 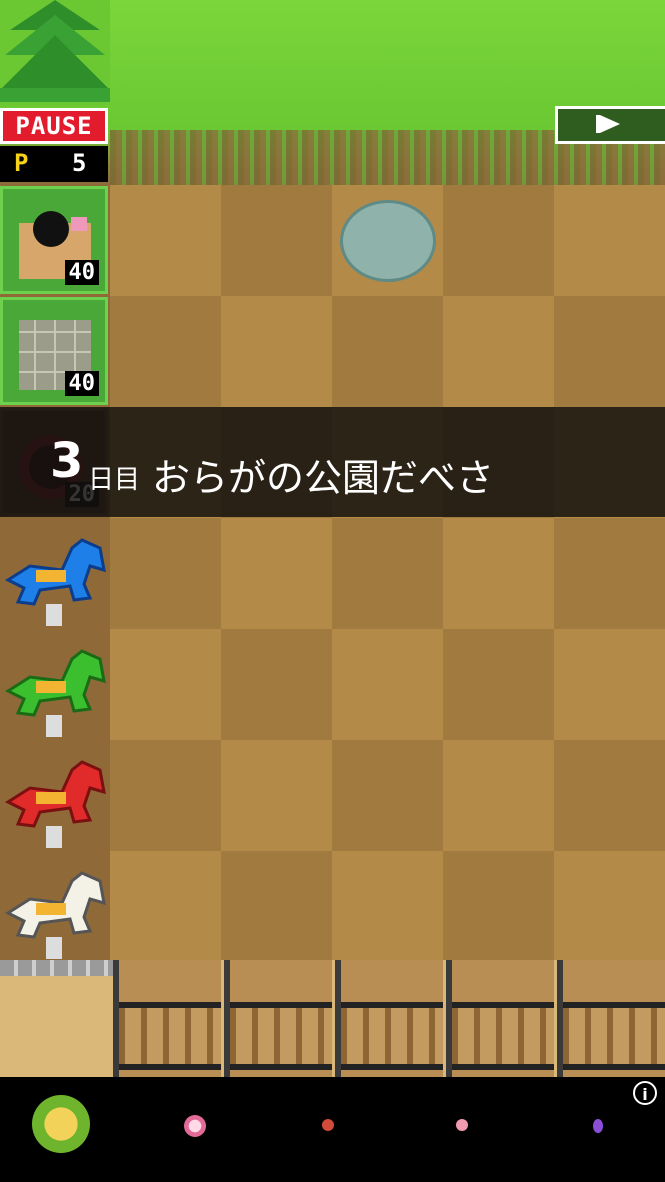 I want to click on purple-bud-icon, so click(x=598, y=1126).